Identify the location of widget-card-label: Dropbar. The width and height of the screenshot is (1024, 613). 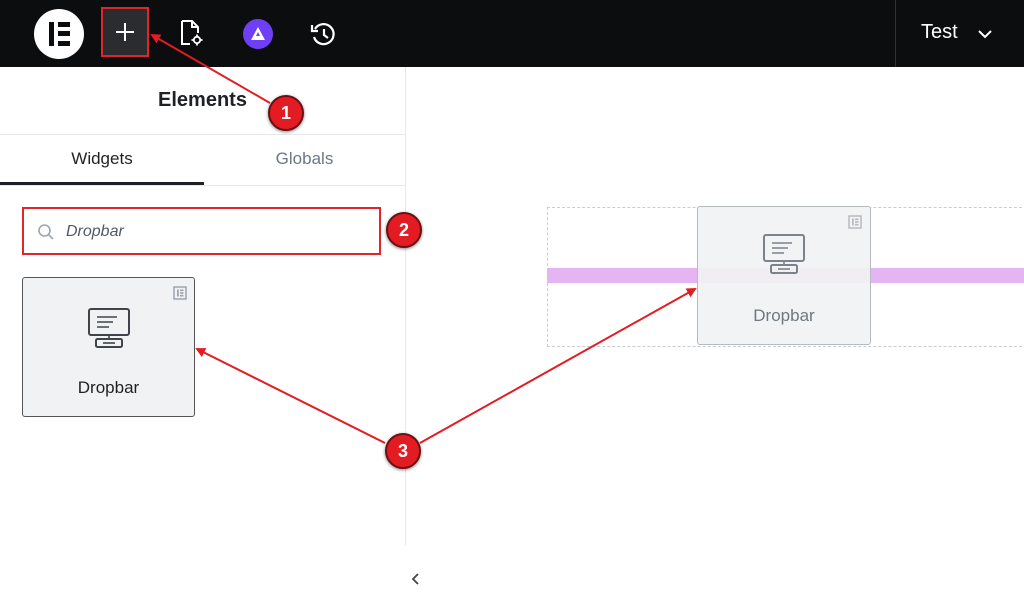
(108, 387).